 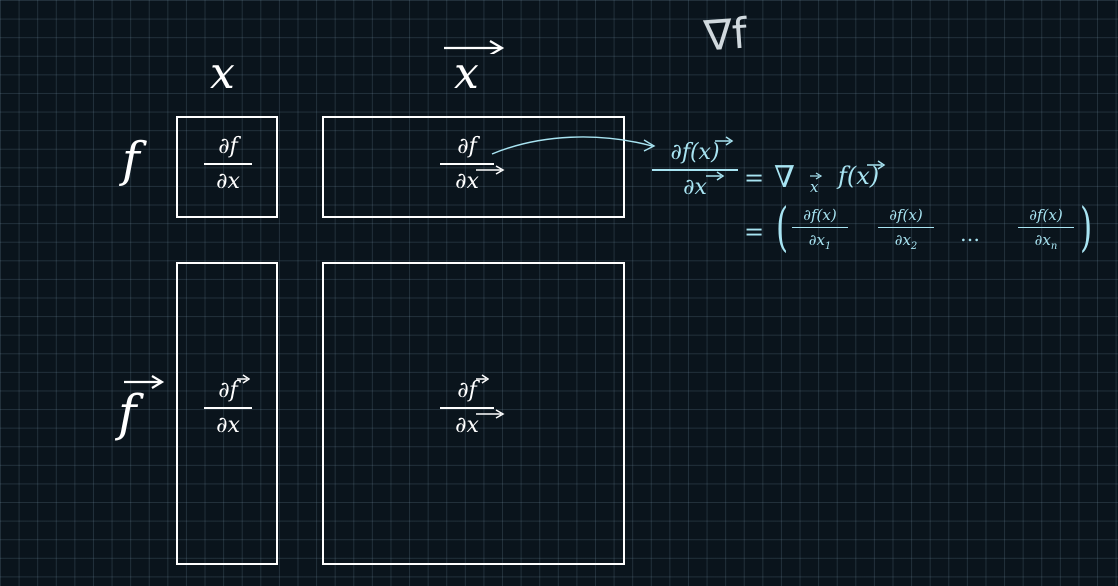 I want to click on right-paren: ), so click(x=1086, y=228).